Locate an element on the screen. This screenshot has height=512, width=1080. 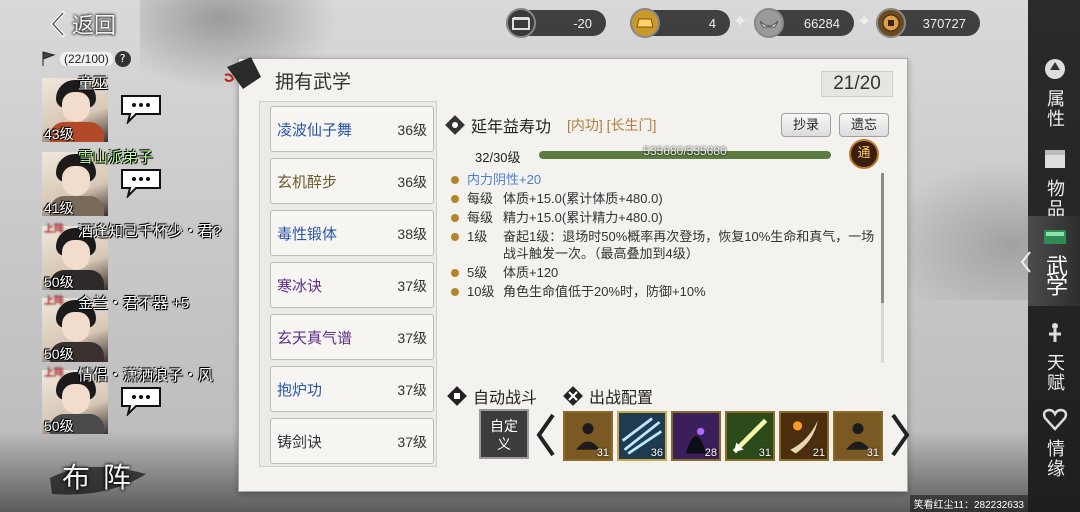
gold-bar-icon is located at coordinates (645, 23).